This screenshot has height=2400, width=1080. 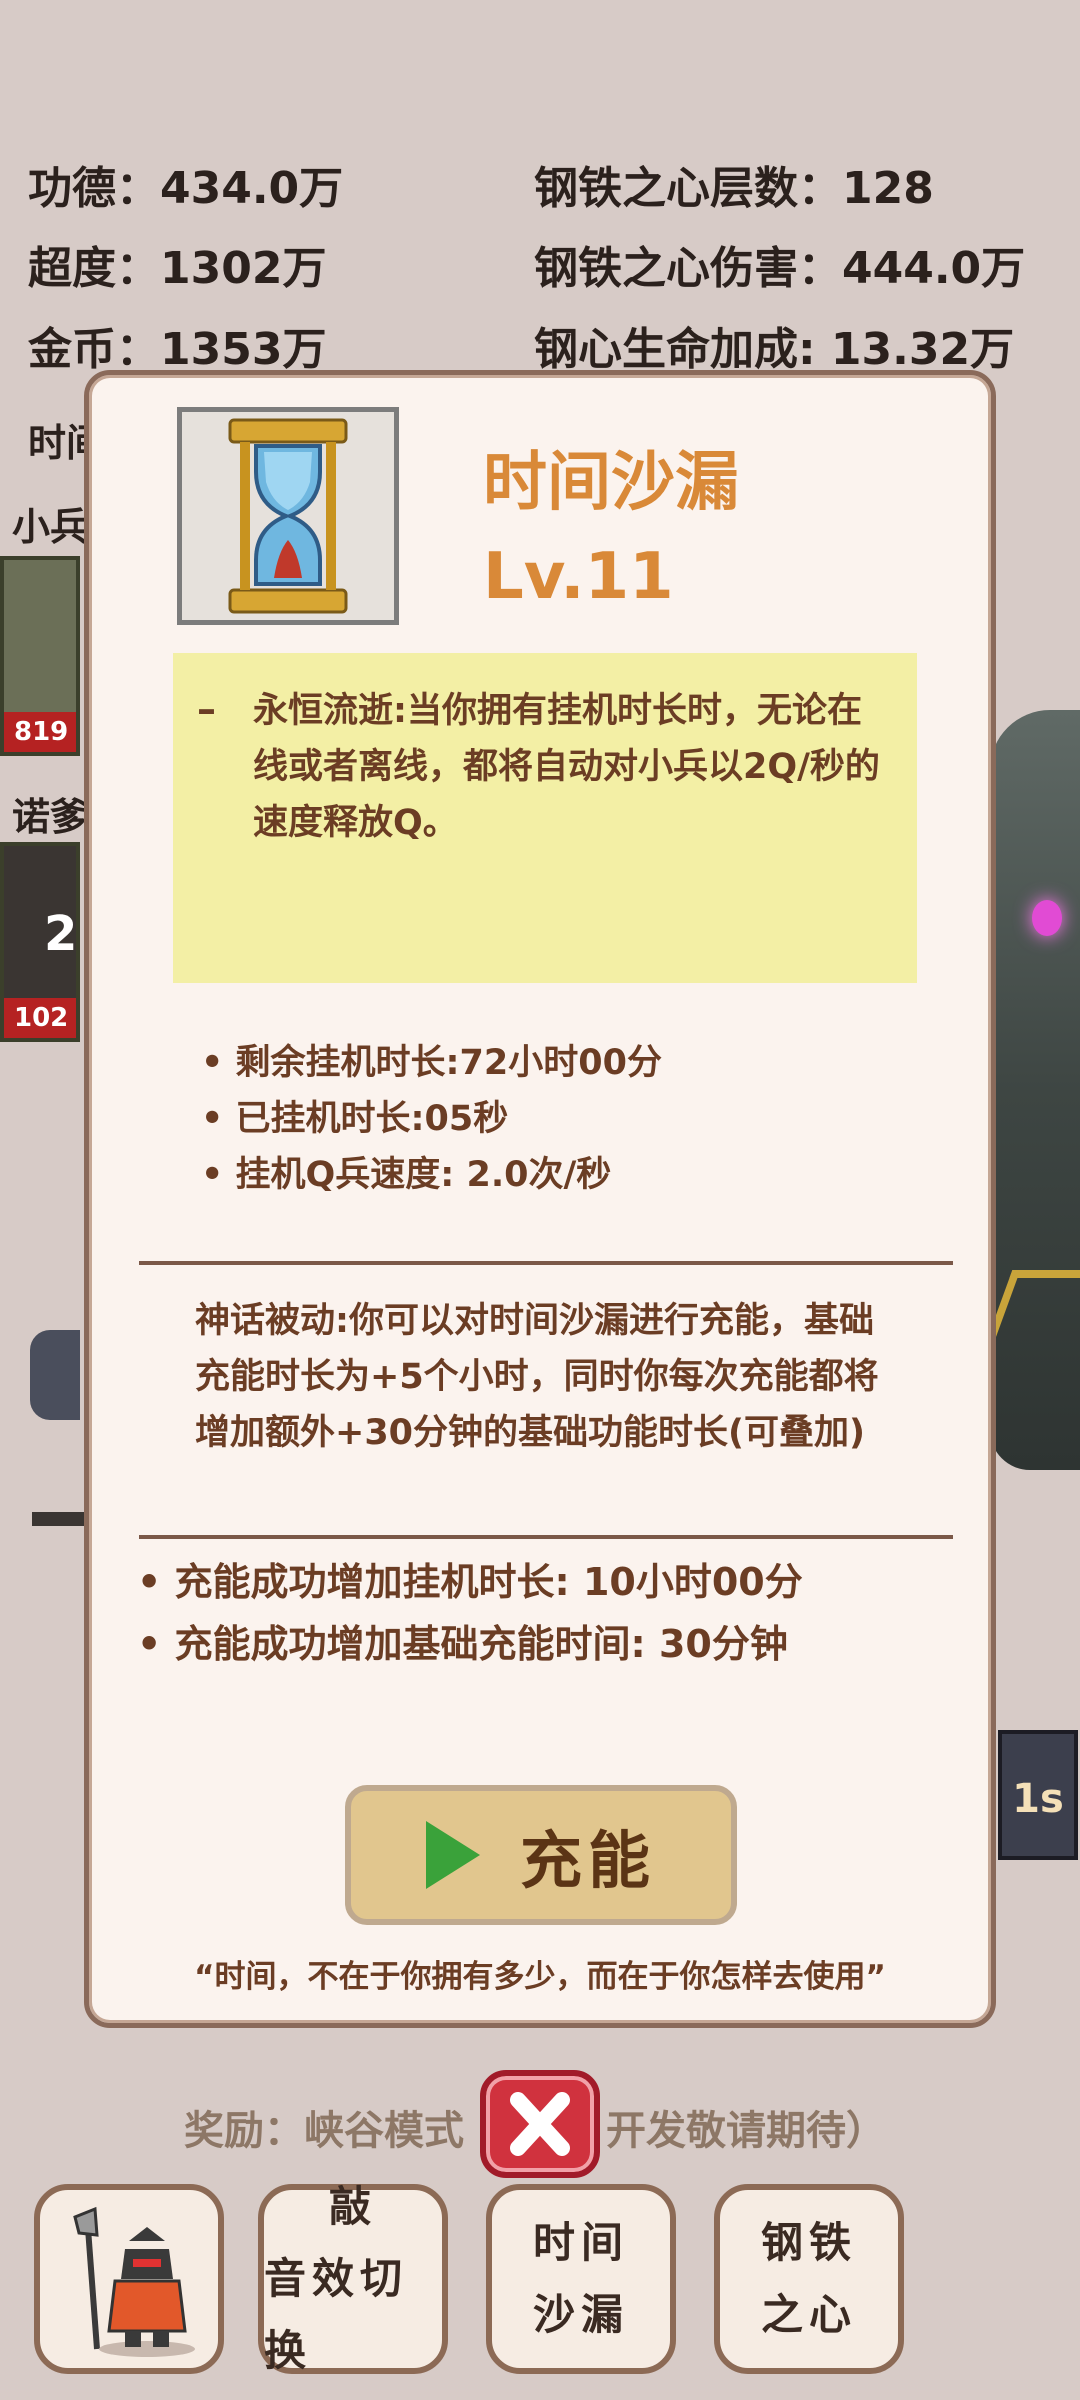 What do you see at coordinates (1033, 1304) in the screenshot?
I see `boss-crown` at bounding box center [1033, 1304].